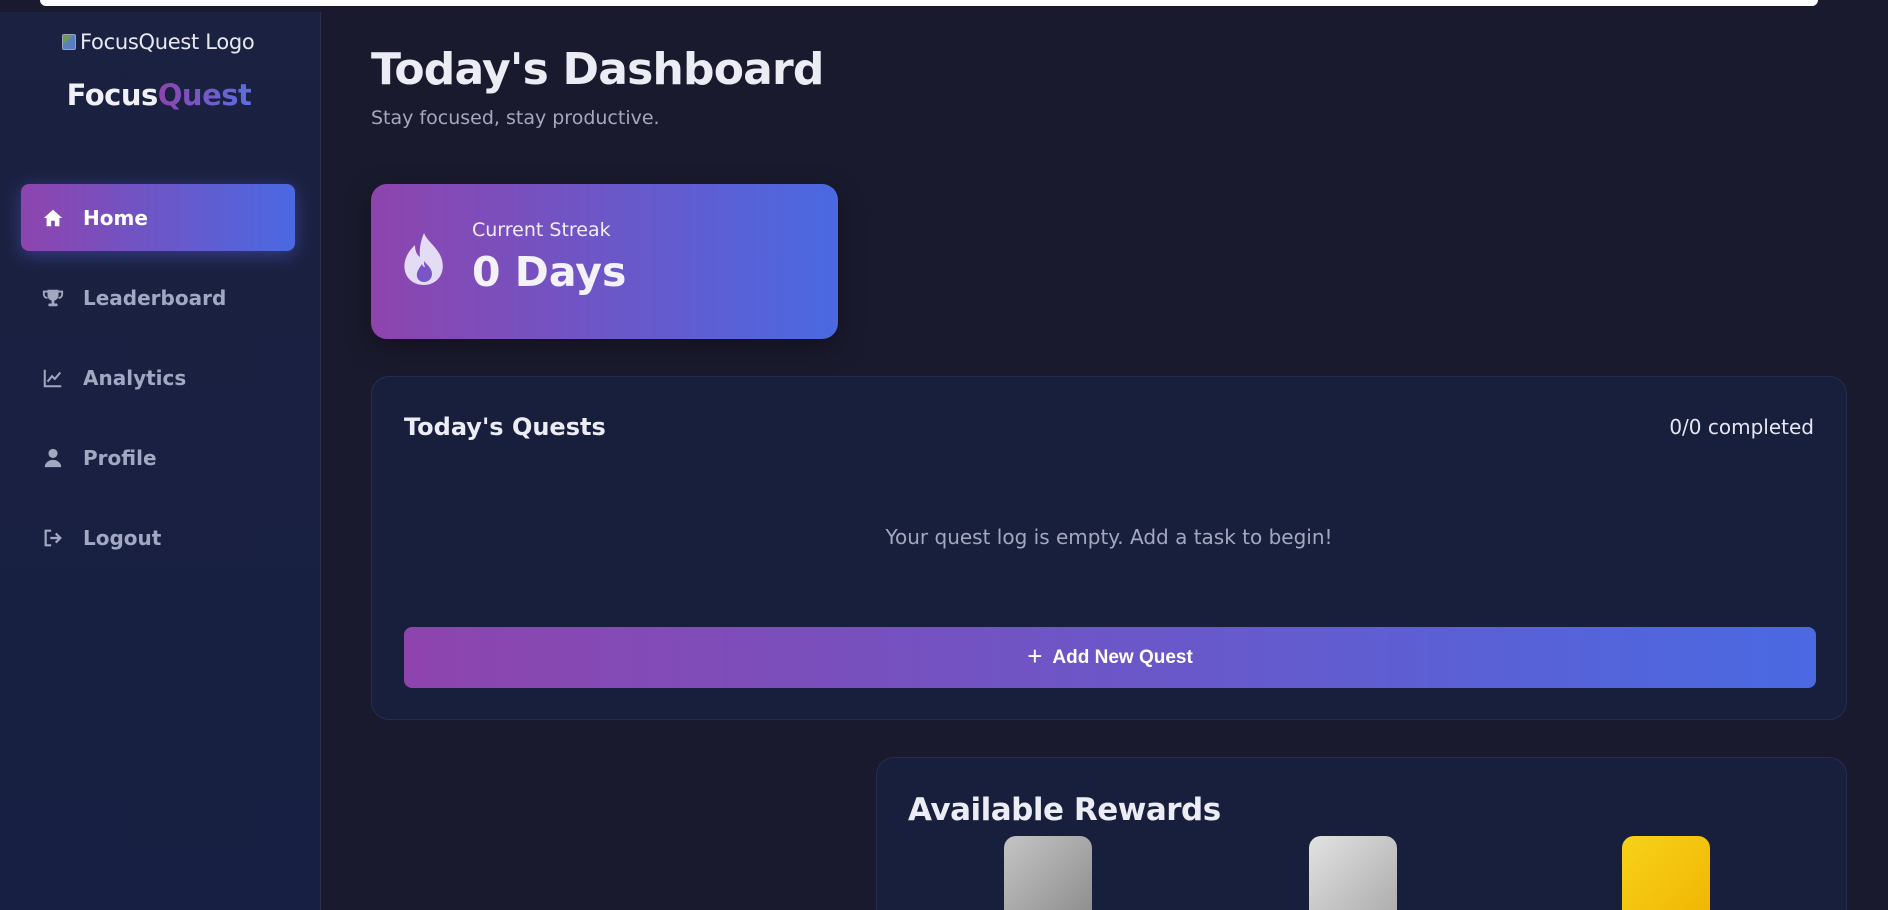 The image size is (1888, 910). What do you see at coordinates (167, 42) in the screenshot?
I see `logo-alt-text: FocusQuest Logo` at bounding box center [167, 42].